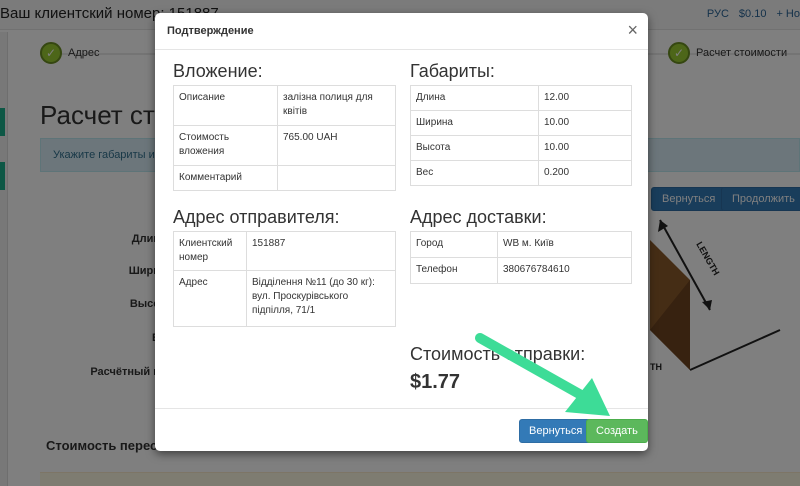 This screenshot has height=486, width=800. Describe the element at coordinates (210, 298) in the screenshot. I see `sender-label-address: Адрес` at that location.